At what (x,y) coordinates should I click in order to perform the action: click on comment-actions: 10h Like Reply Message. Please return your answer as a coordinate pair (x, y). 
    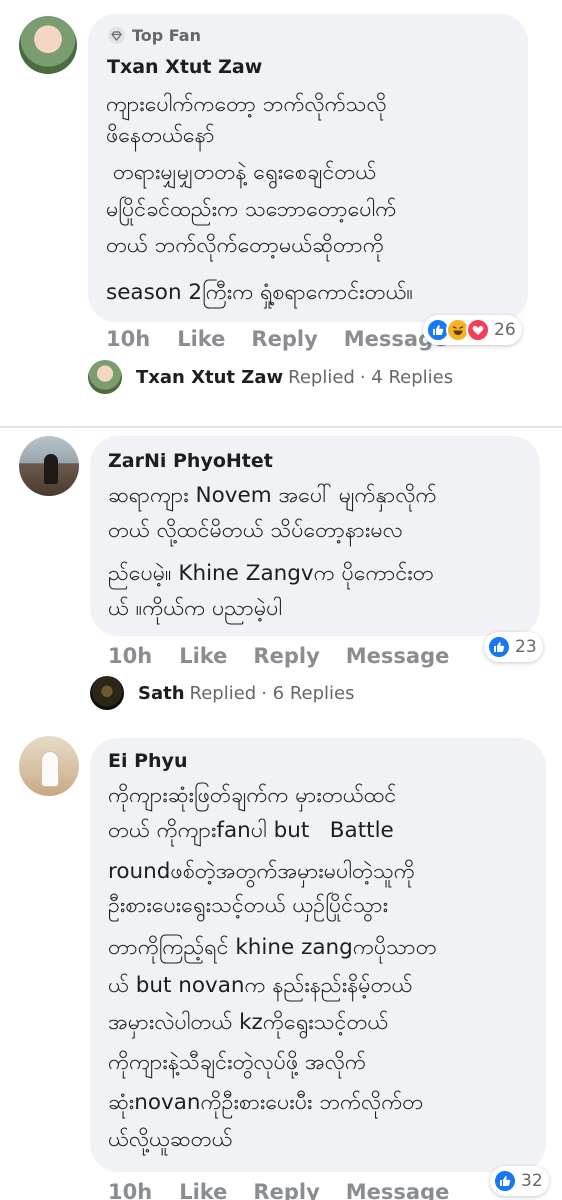
    Looking at the image, I should click on (278, 1190).